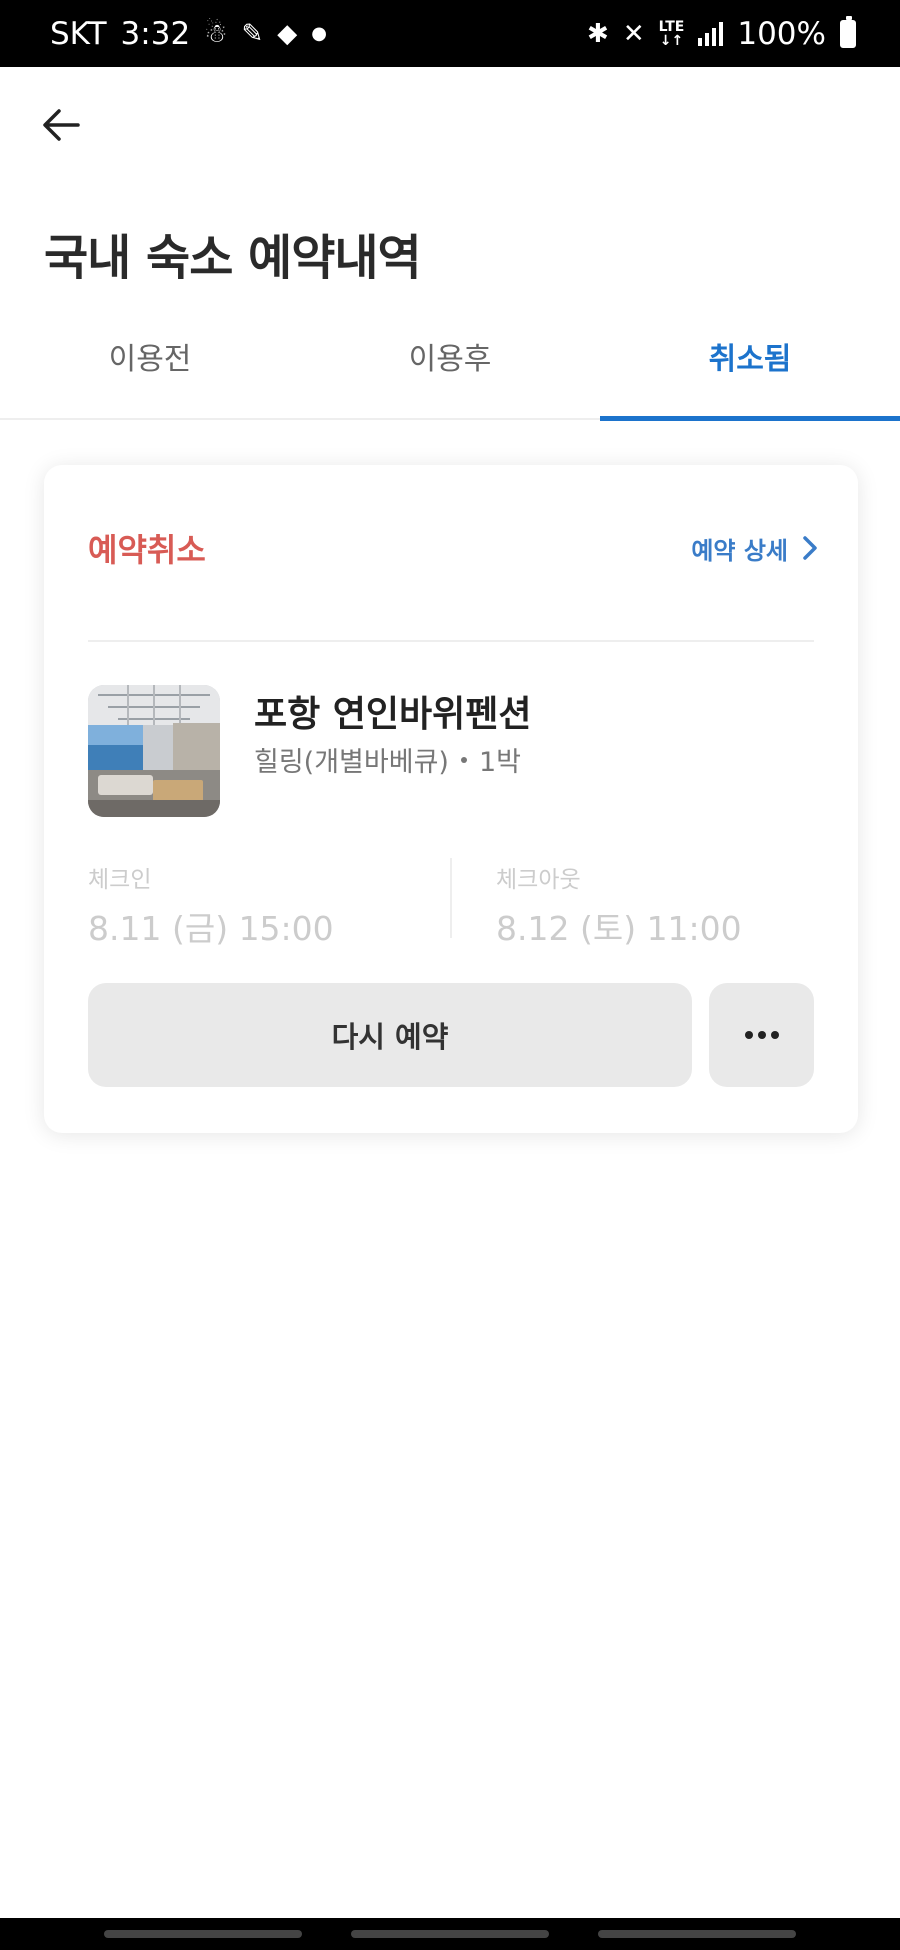 The width and height of the screenshot is (900, 1950). What do you see at coordinates (351, 762) in the screenshot?
I see `room-type: 힐링(개별바베큐)` at bounding box center [351, 762].